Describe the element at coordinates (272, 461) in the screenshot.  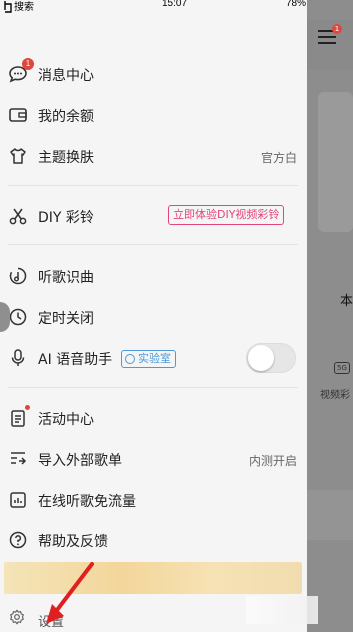
I see `import-status-value: 内测开启` at that location.